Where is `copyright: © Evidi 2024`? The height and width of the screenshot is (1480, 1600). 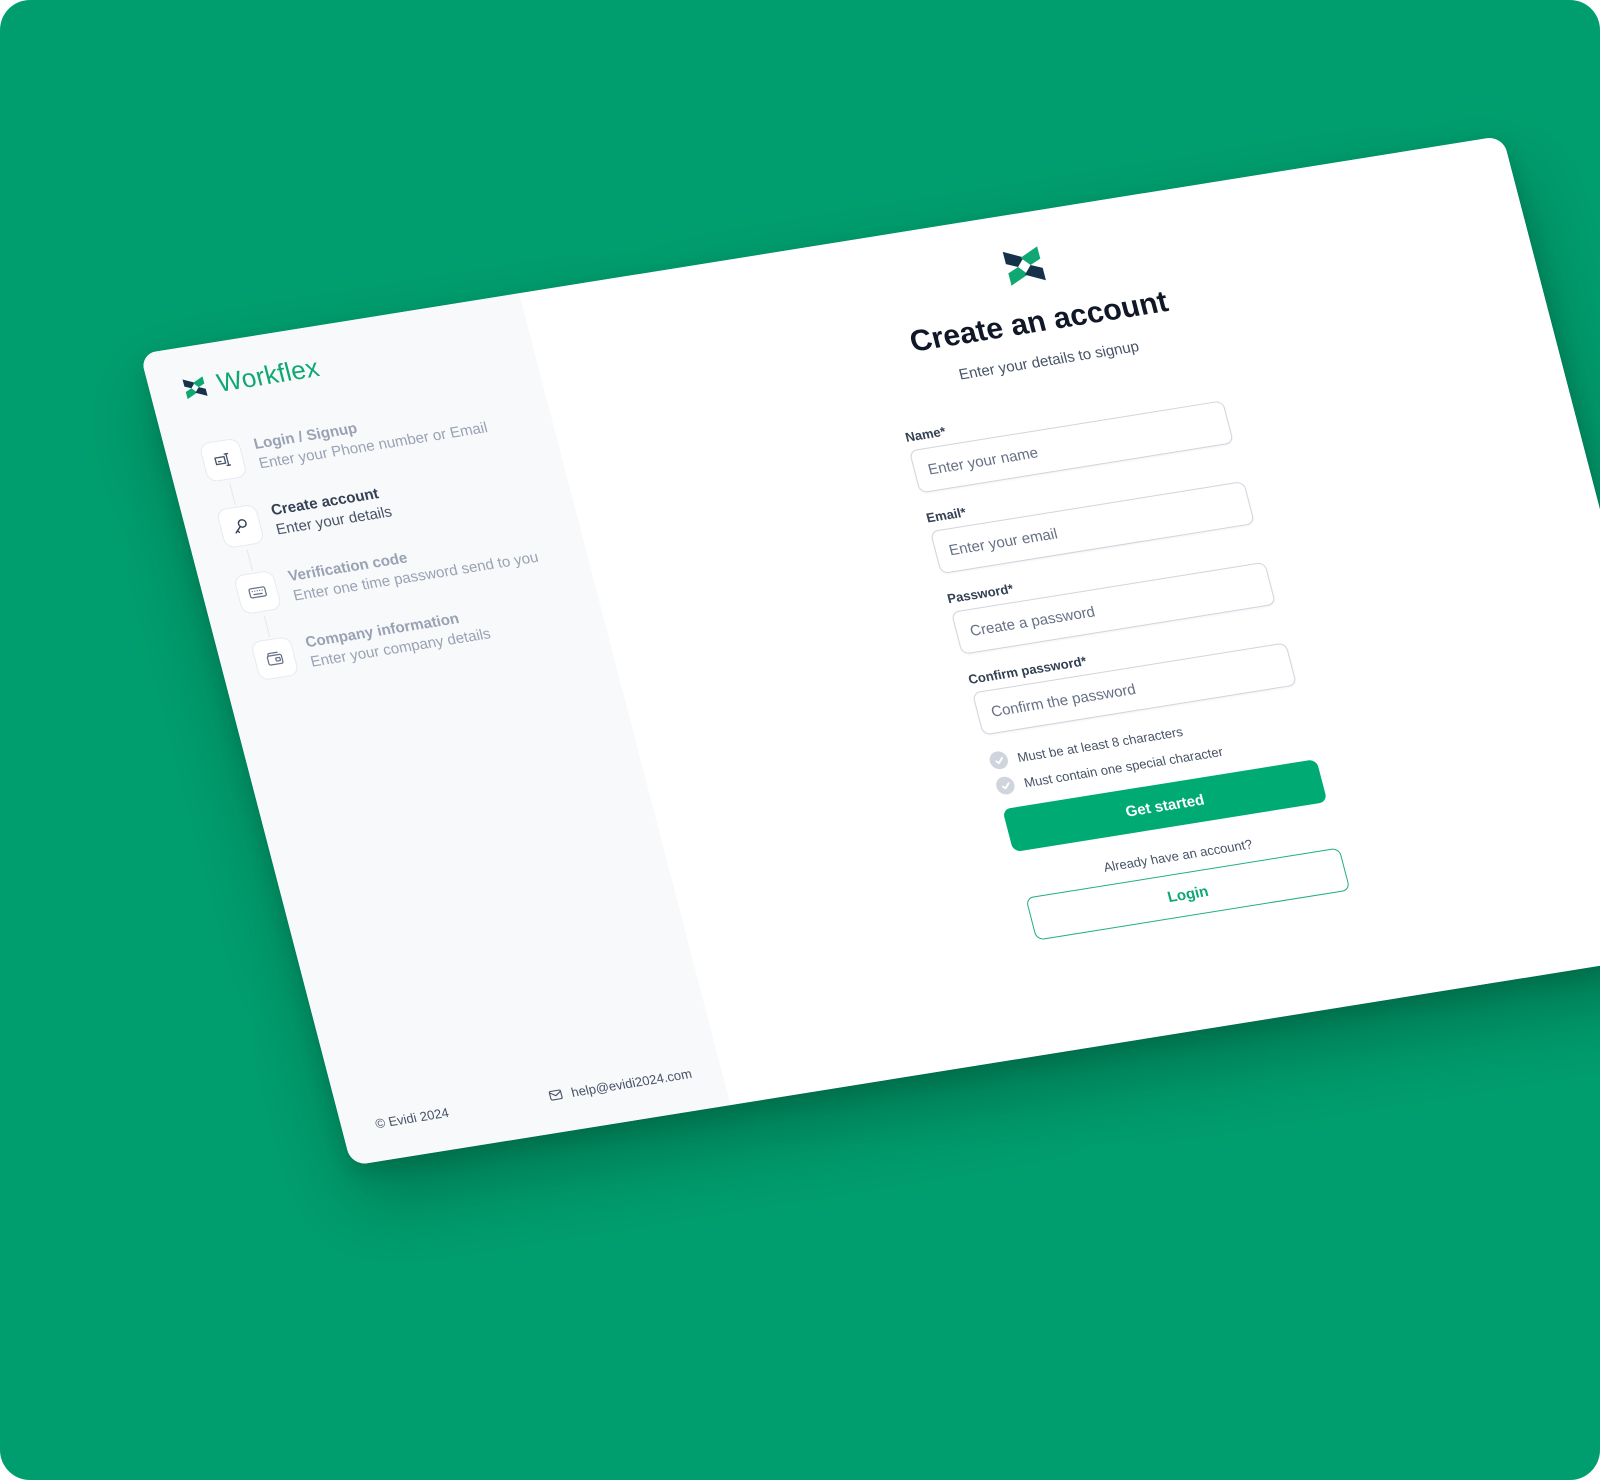 copyright: © Evidi 2024 is located at coordinates (412, 1118).